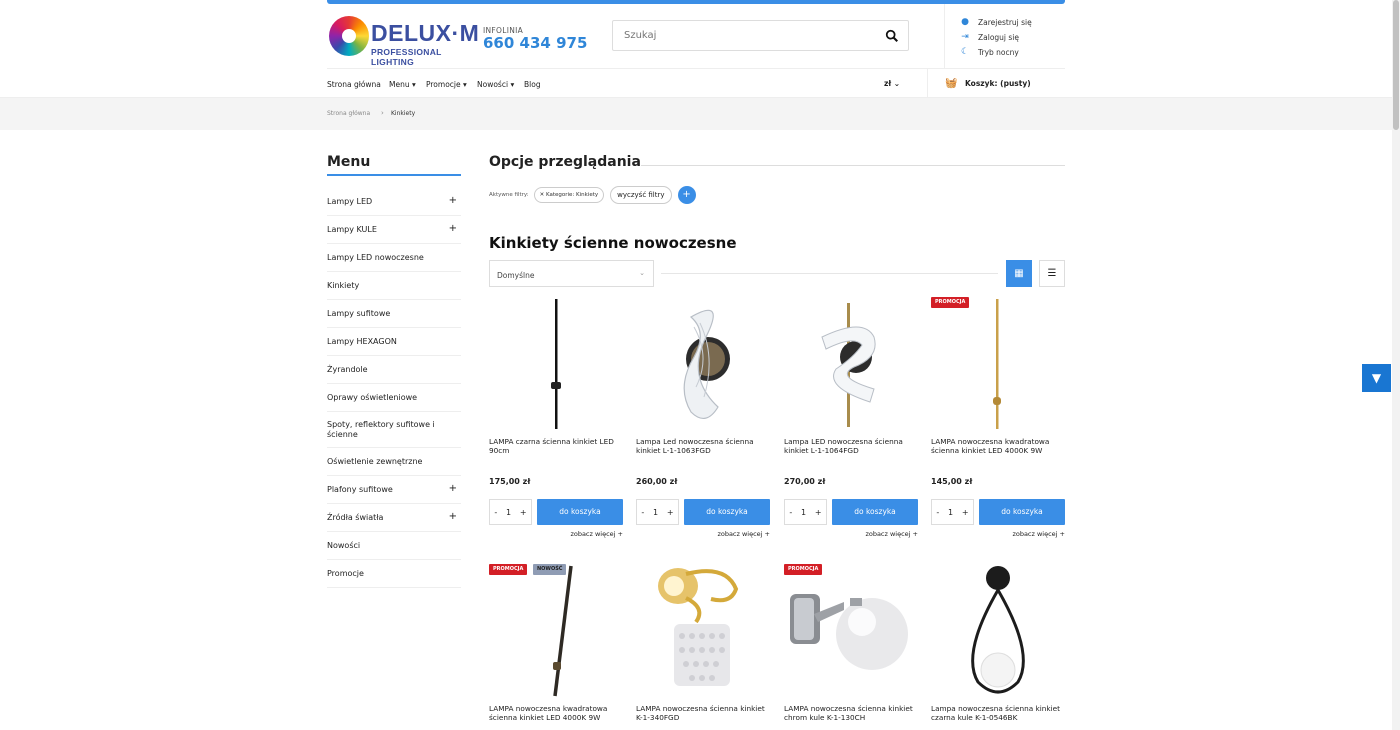 The image size is (1400, 730). What do you see at coordinates (1396, 65) in the screenshot?
I see `scrollbar-thumb` at bounding box center [1396, 65].